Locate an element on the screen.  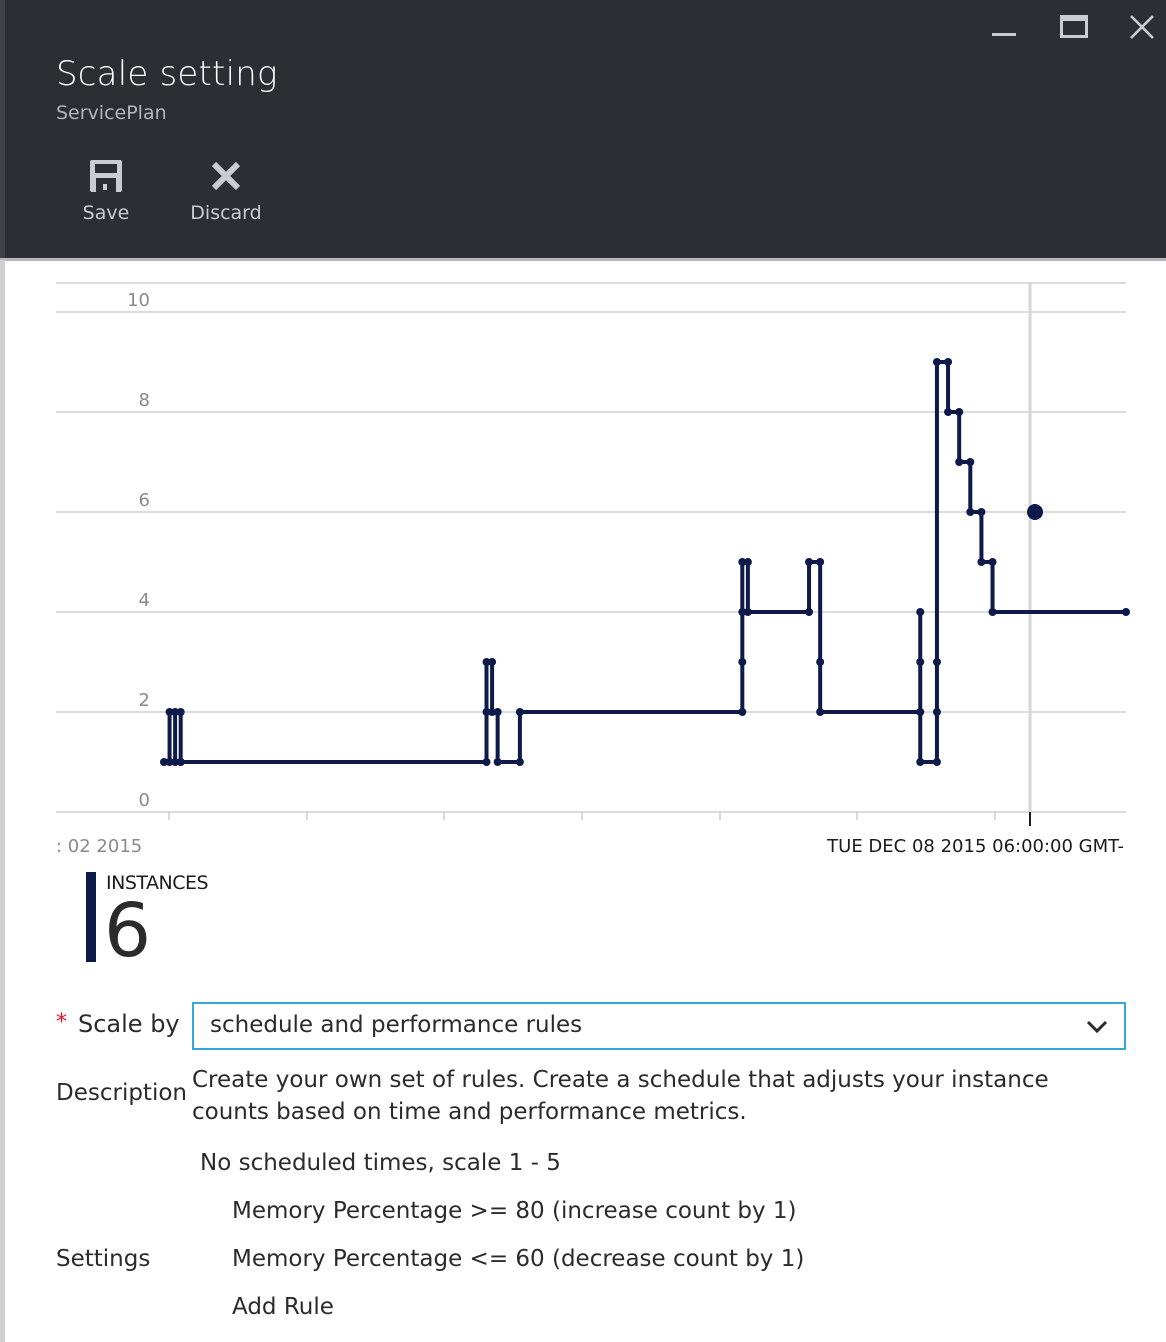
hover-marker is located at coordinates (1035, 512).